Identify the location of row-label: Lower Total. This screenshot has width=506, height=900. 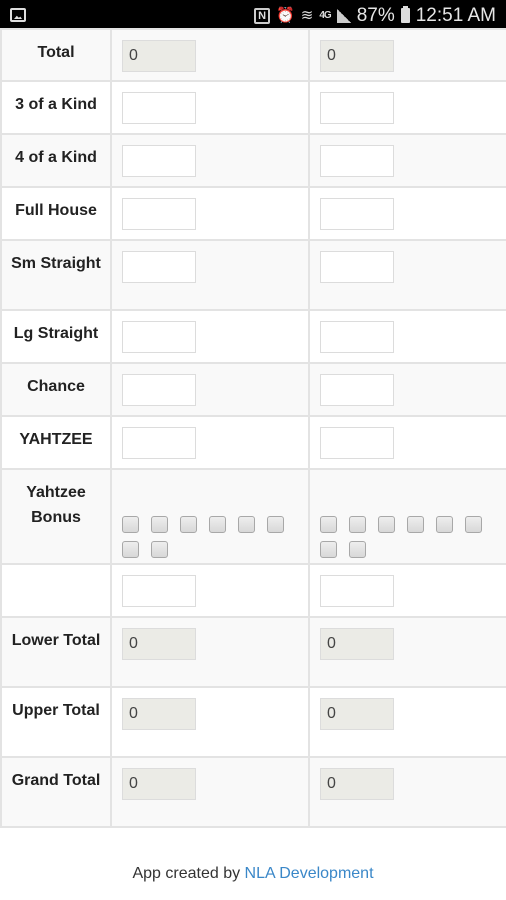
(56, 652).